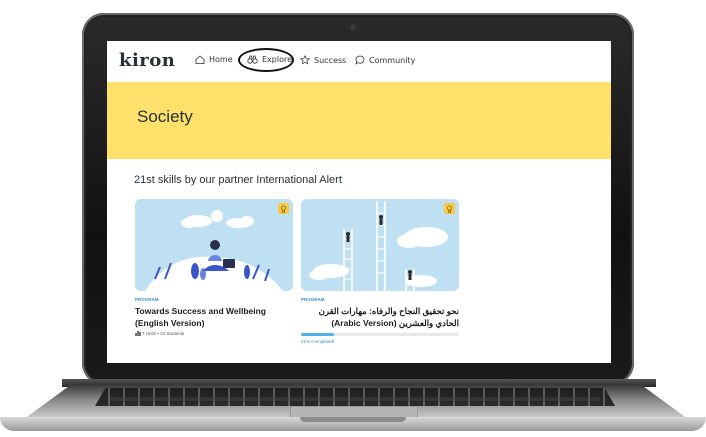  Describe the element at coordinates (221, 59) in the screenshot. I see `nav-home-label: Home` at that location.